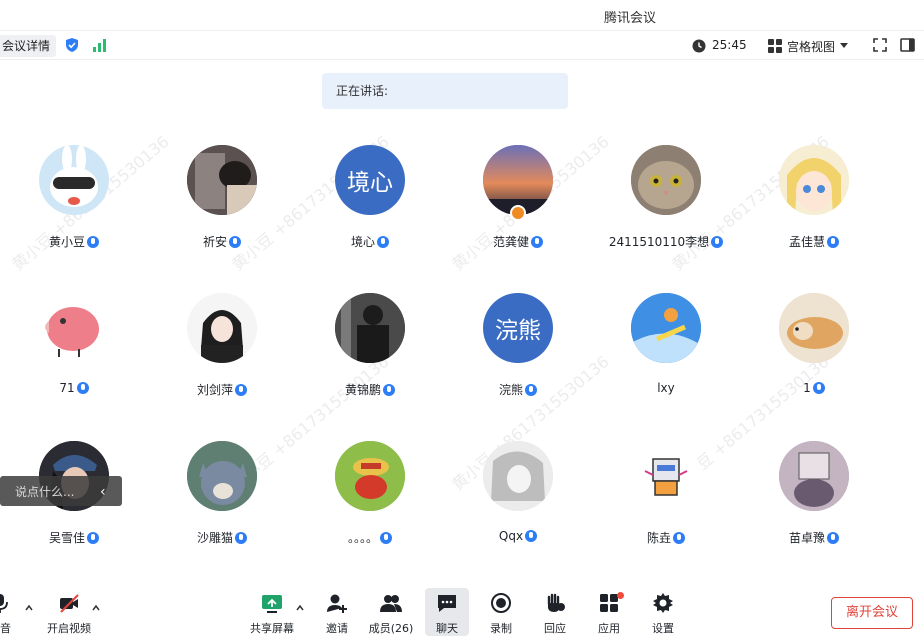 This screenshot has width=924, height=638. I want to click on invite-button: 邀请, so click(337, 612).